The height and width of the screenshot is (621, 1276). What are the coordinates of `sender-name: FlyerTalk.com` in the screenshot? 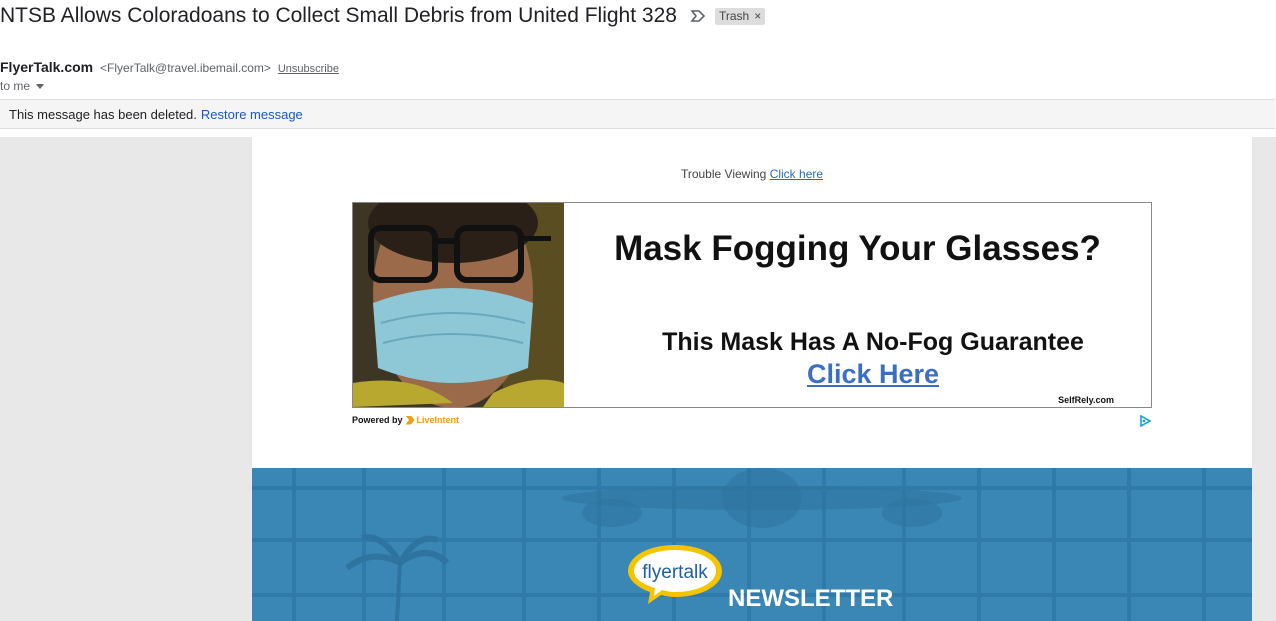 It's located at (47, 67).